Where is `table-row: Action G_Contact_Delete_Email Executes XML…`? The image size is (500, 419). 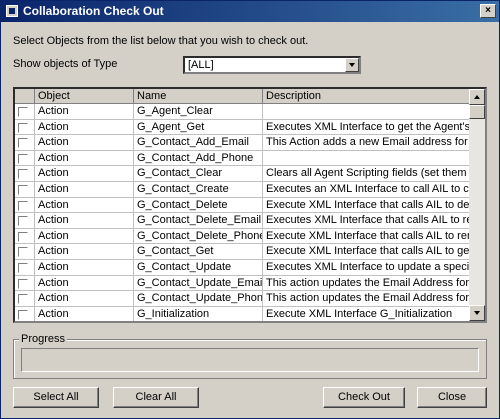
table-row: Action G_Contact_Delete_Email Executes XML… is located at coordinates (243, 221).